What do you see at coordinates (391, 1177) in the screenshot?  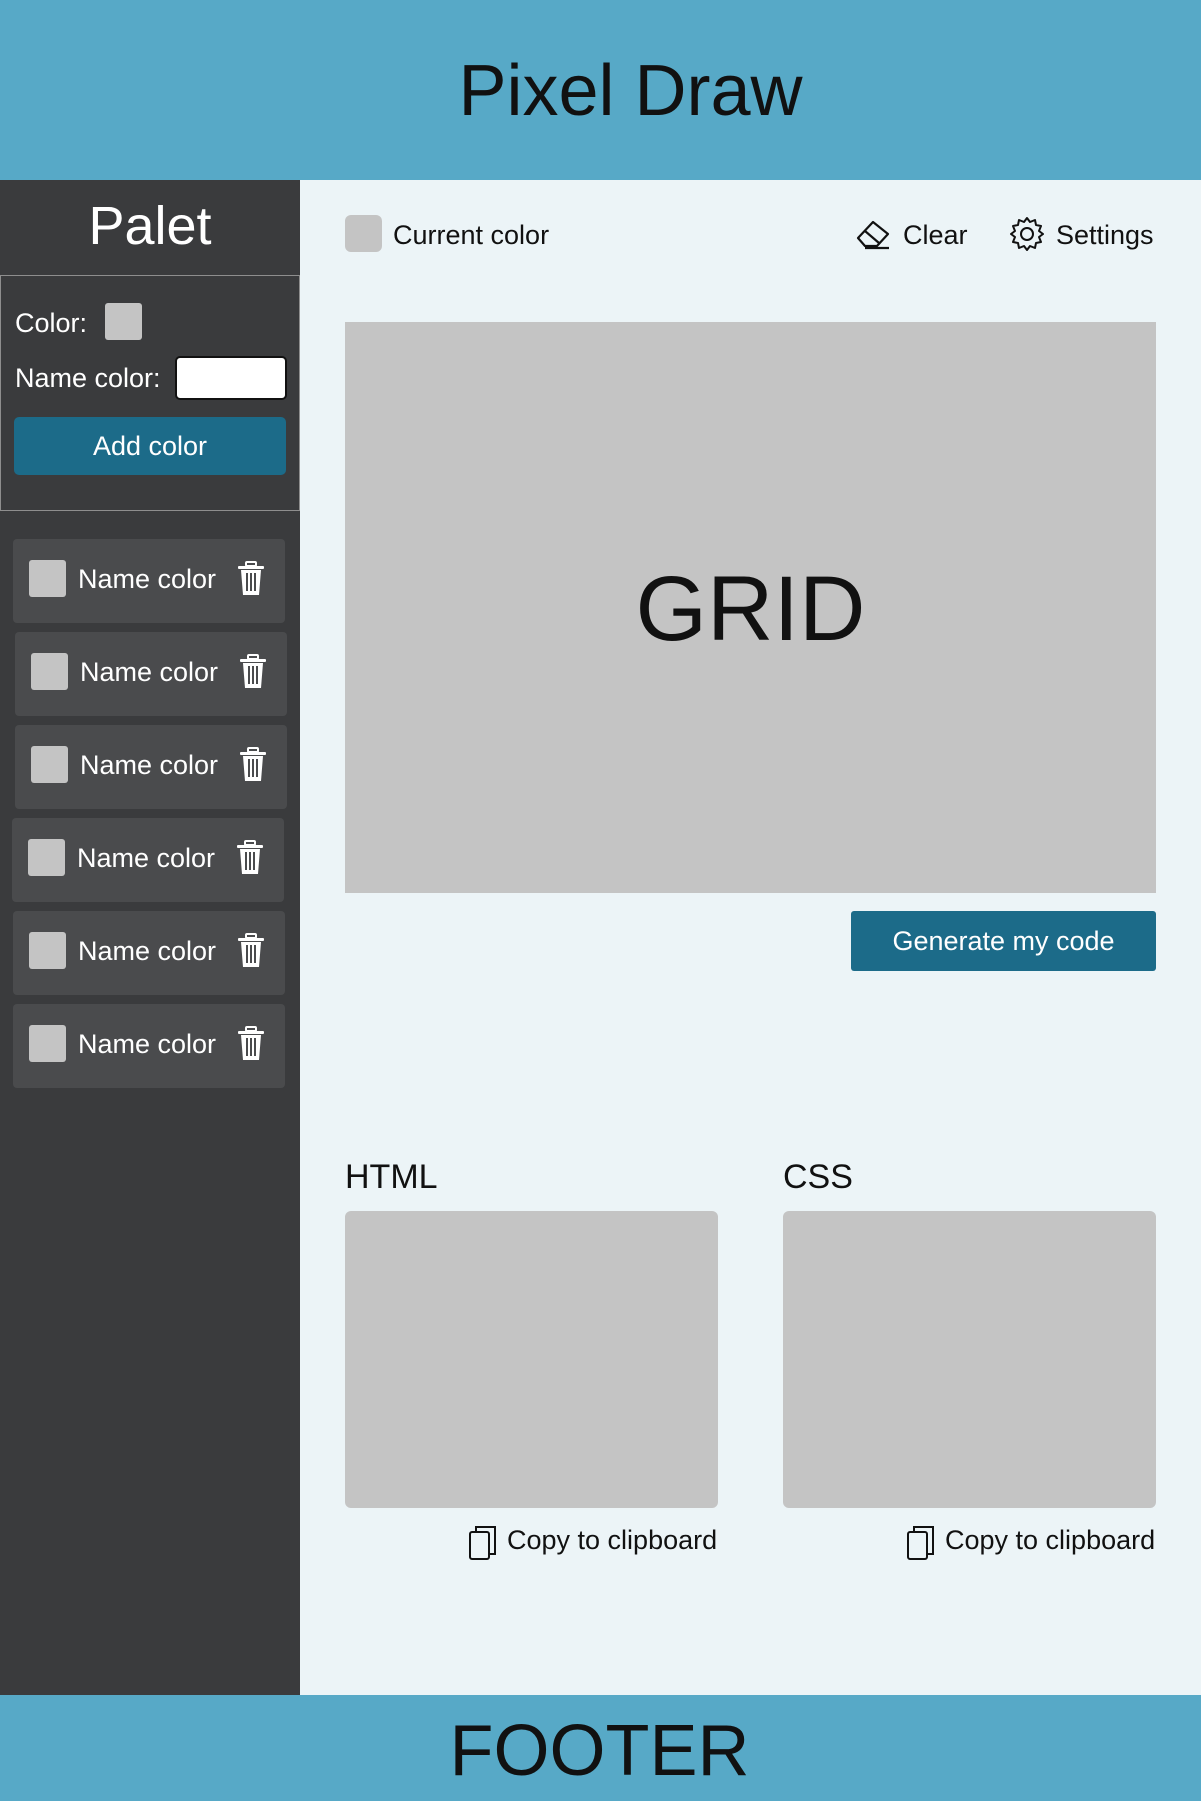 I see `html-section-title: HTML` at bounding box center [391, 1177].